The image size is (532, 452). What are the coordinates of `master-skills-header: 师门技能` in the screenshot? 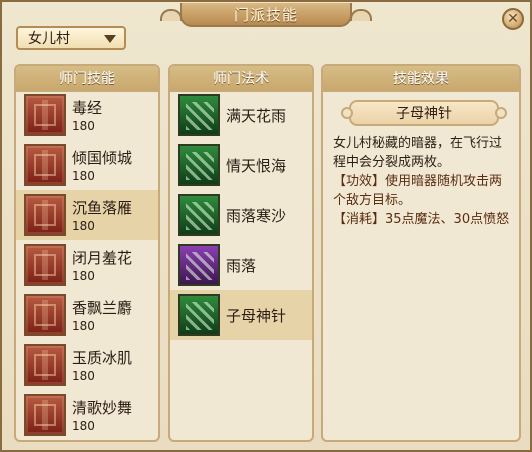 It's located at (87, 79).